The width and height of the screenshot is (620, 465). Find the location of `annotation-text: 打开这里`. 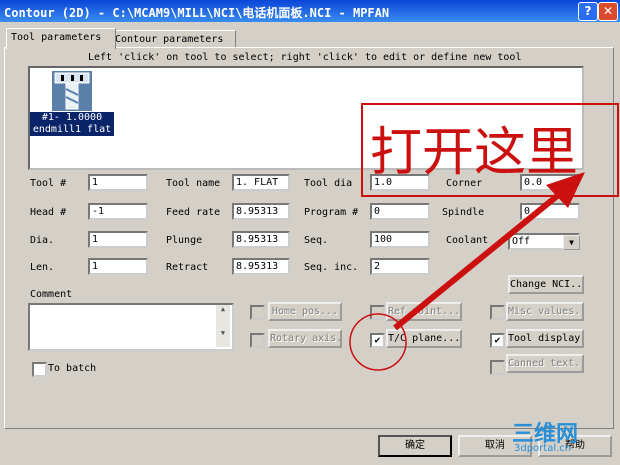

annotation-text: 打开这里 is located at coordinates (474, 153).